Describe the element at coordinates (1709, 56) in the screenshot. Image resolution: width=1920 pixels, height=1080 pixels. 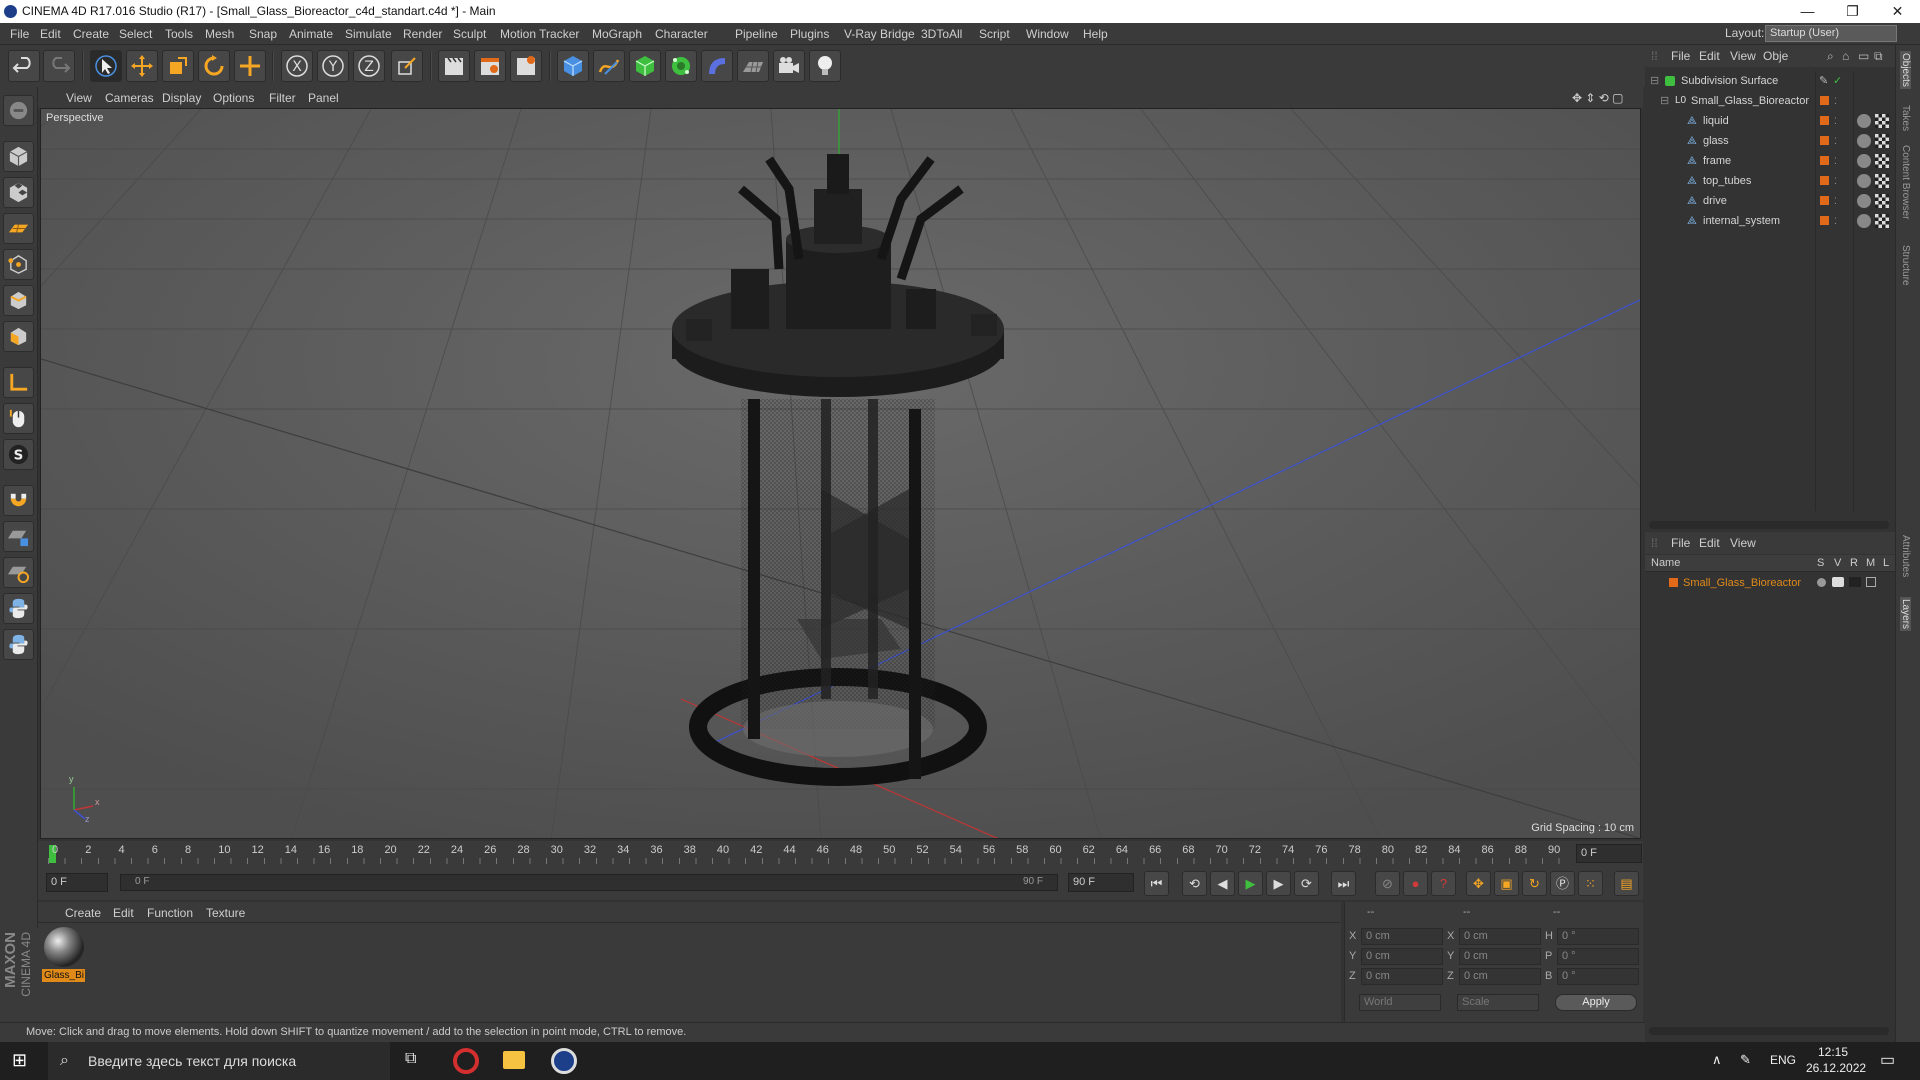
I see `object-menu-edit: Edit` at that location.